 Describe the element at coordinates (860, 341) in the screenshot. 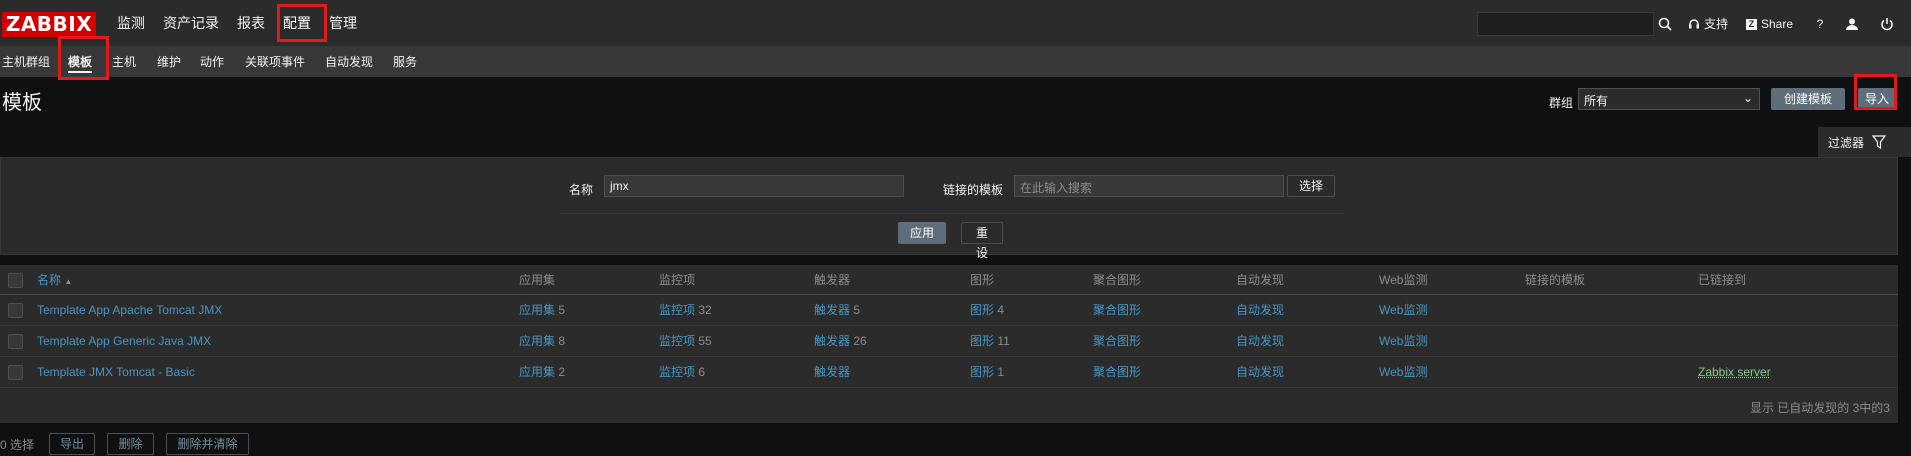

I see `triggers-count: 26` at that location.